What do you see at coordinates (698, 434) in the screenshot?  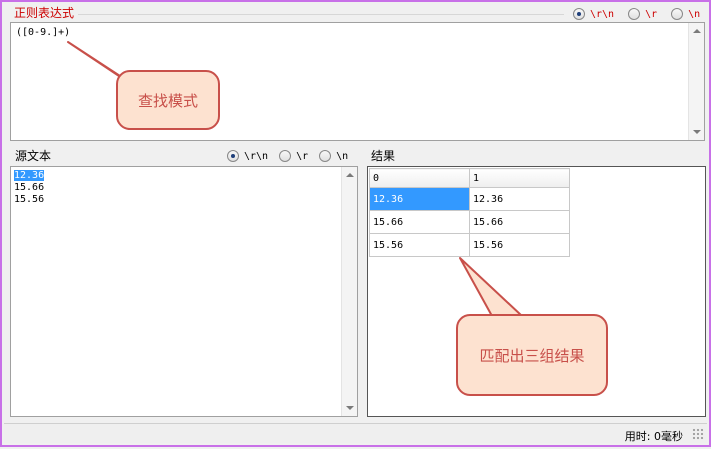 I see `resize-grip-icon` at bounding box center [698, 434].